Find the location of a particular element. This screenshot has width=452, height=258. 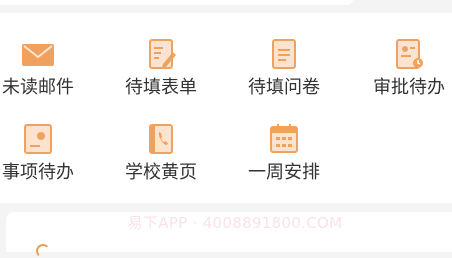

phonebook-icon is located at coordinates (161, 139).